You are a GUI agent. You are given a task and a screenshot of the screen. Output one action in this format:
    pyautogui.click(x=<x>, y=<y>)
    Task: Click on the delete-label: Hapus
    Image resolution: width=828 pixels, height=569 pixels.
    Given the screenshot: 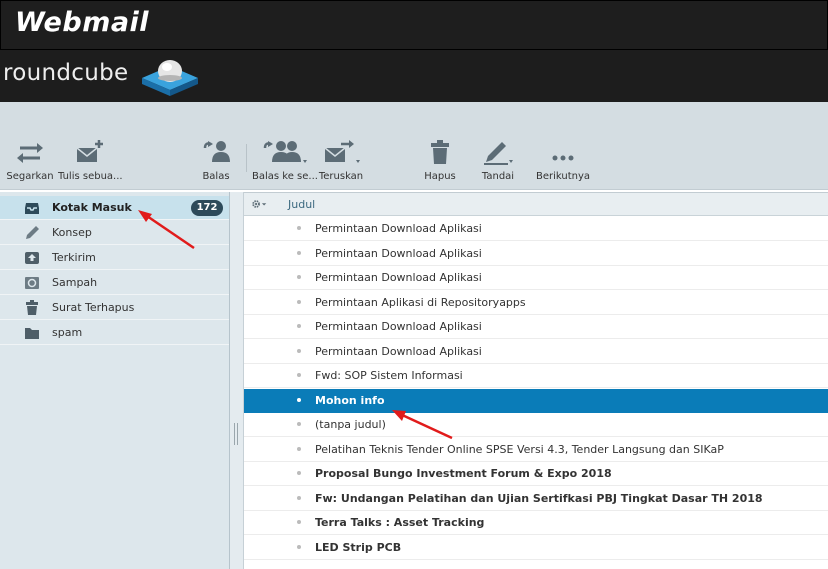 What is the action you would take?
    pyautogui.click(x=440, y=176)
    